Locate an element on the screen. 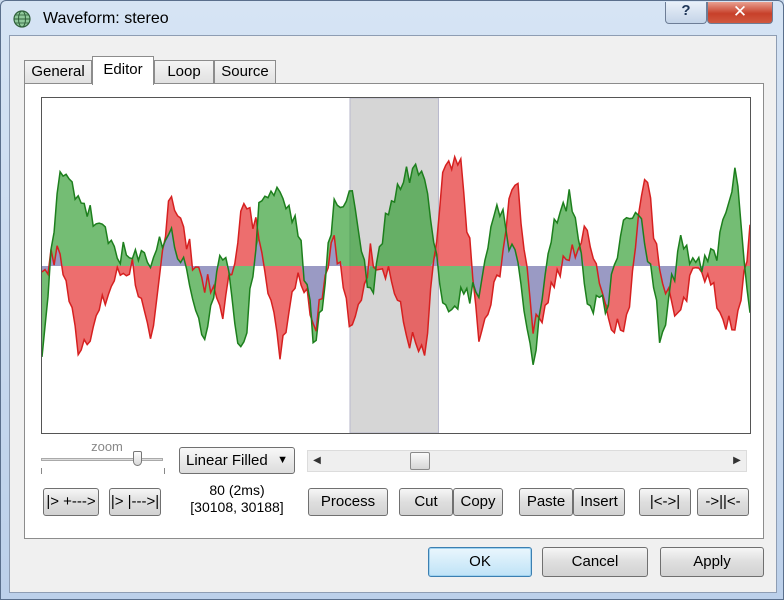  tab-general: General is located at coordinates (58, 72).